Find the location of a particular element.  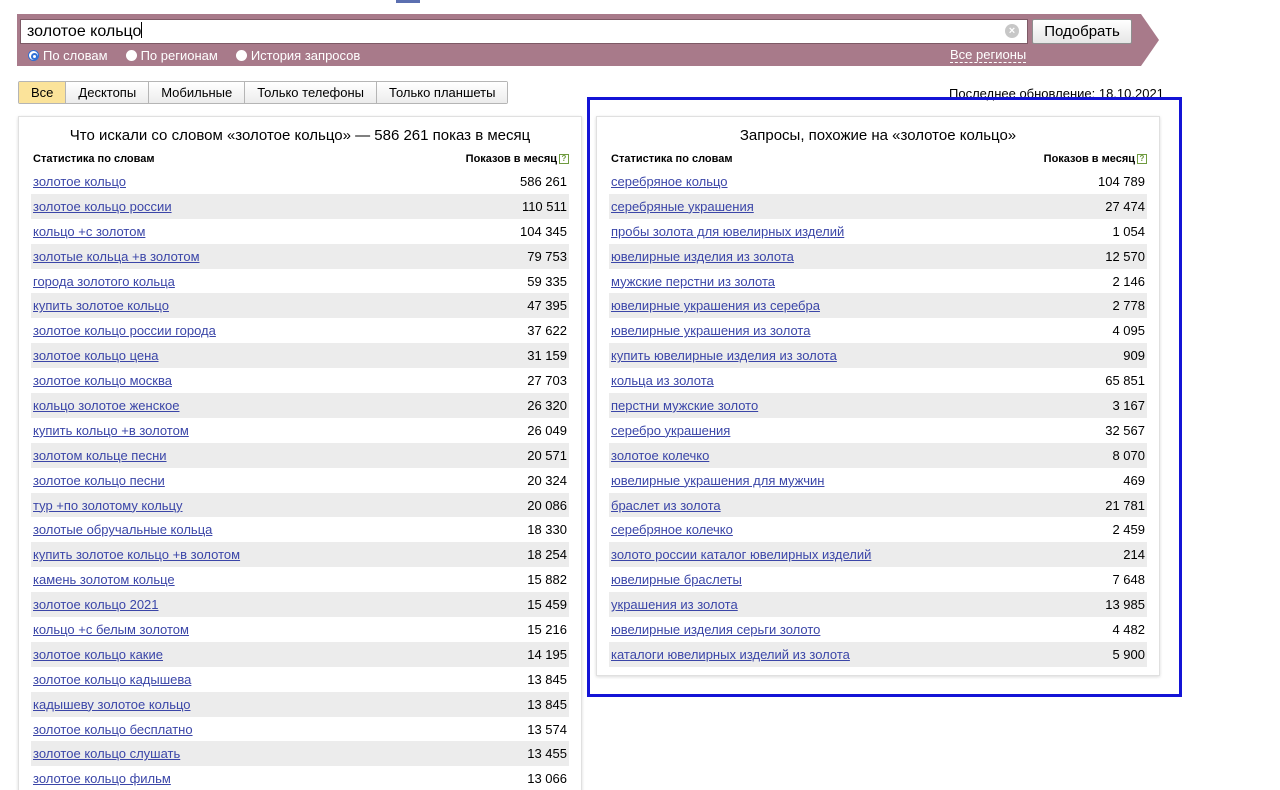

table-row: кольцо +с золотом 104 345 is located at coordinates (300, 231).